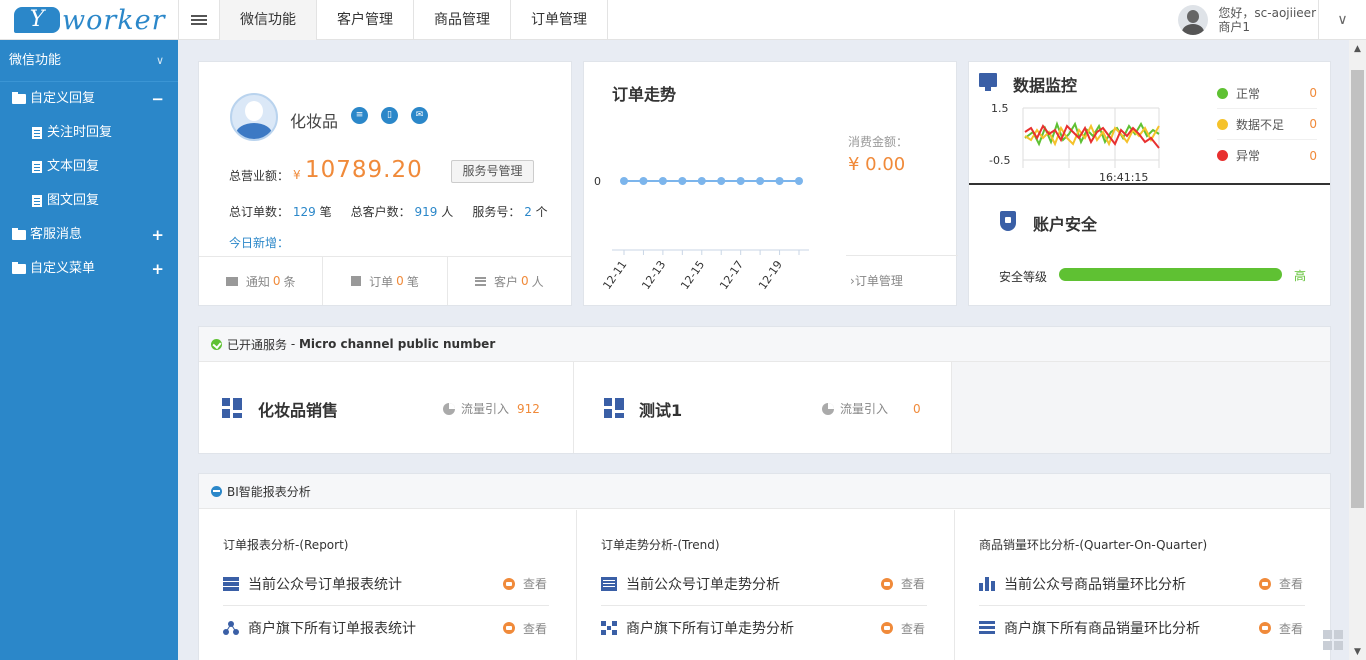 This screenshot has width=1366, height=660. Describe the element at coordinates (37, 20) in the screenshot. I see `logo-mark: Y` at that location.